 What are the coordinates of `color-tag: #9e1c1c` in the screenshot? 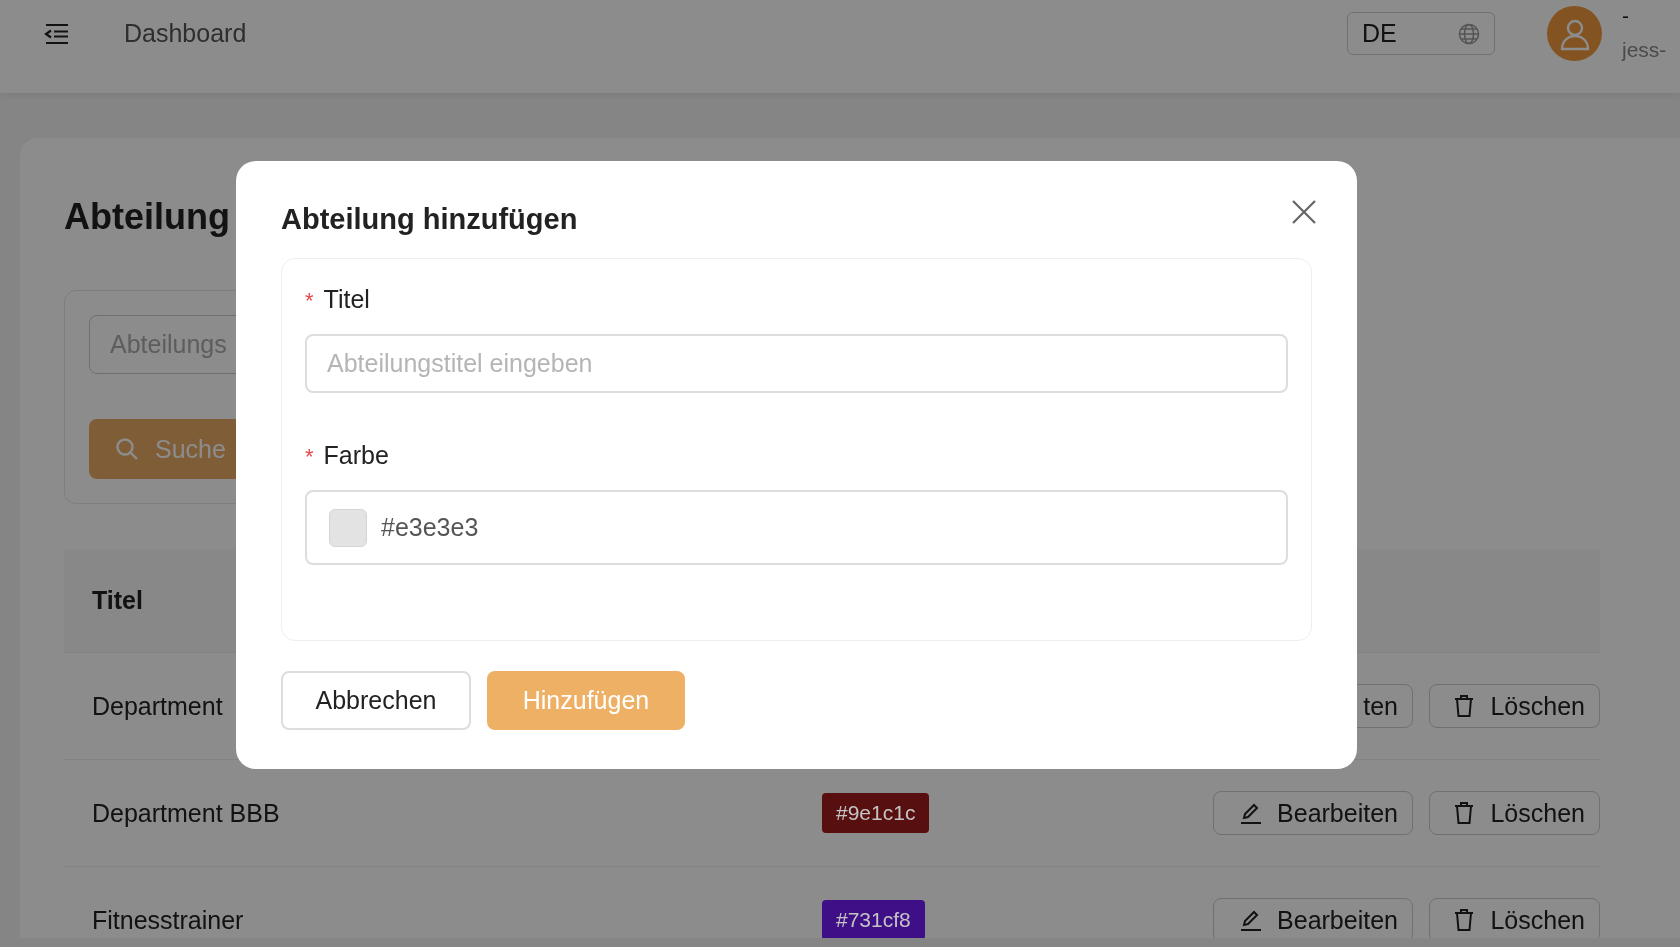 It's located at (876, 813).